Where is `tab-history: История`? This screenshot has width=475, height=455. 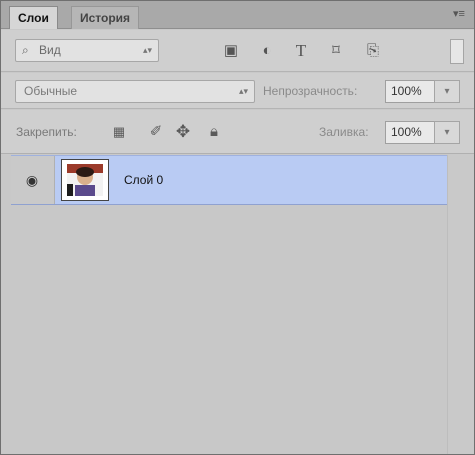
tab-history: История is located at coordinates (105, 17).